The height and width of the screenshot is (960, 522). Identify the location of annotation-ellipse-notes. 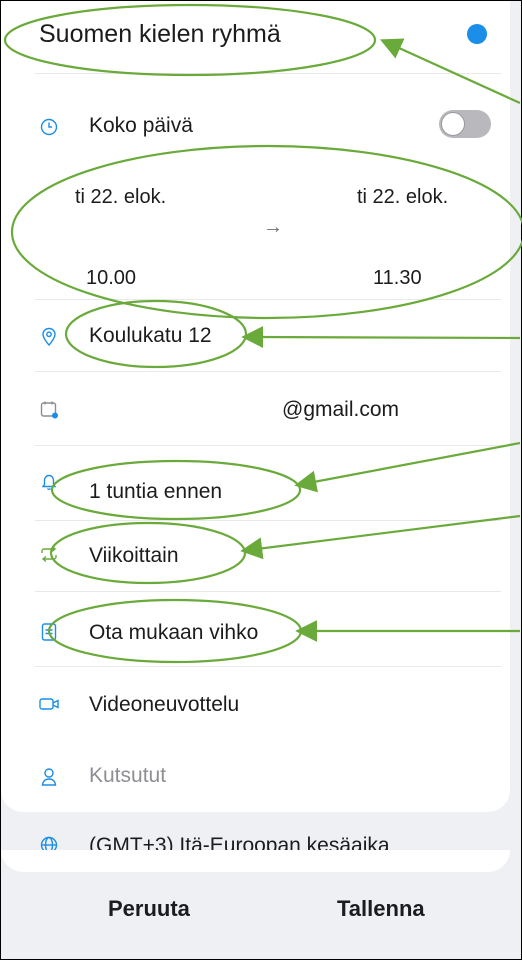
(175, 631).